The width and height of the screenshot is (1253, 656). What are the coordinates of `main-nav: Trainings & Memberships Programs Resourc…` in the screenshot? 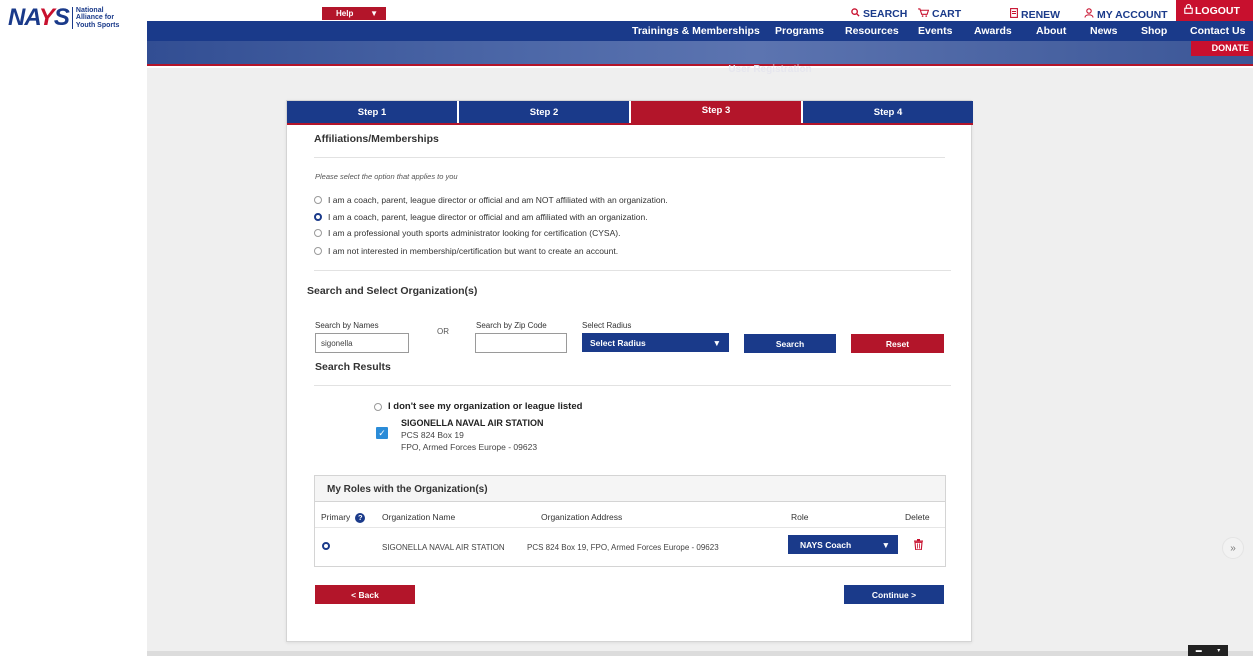 It's located at (700, 31).